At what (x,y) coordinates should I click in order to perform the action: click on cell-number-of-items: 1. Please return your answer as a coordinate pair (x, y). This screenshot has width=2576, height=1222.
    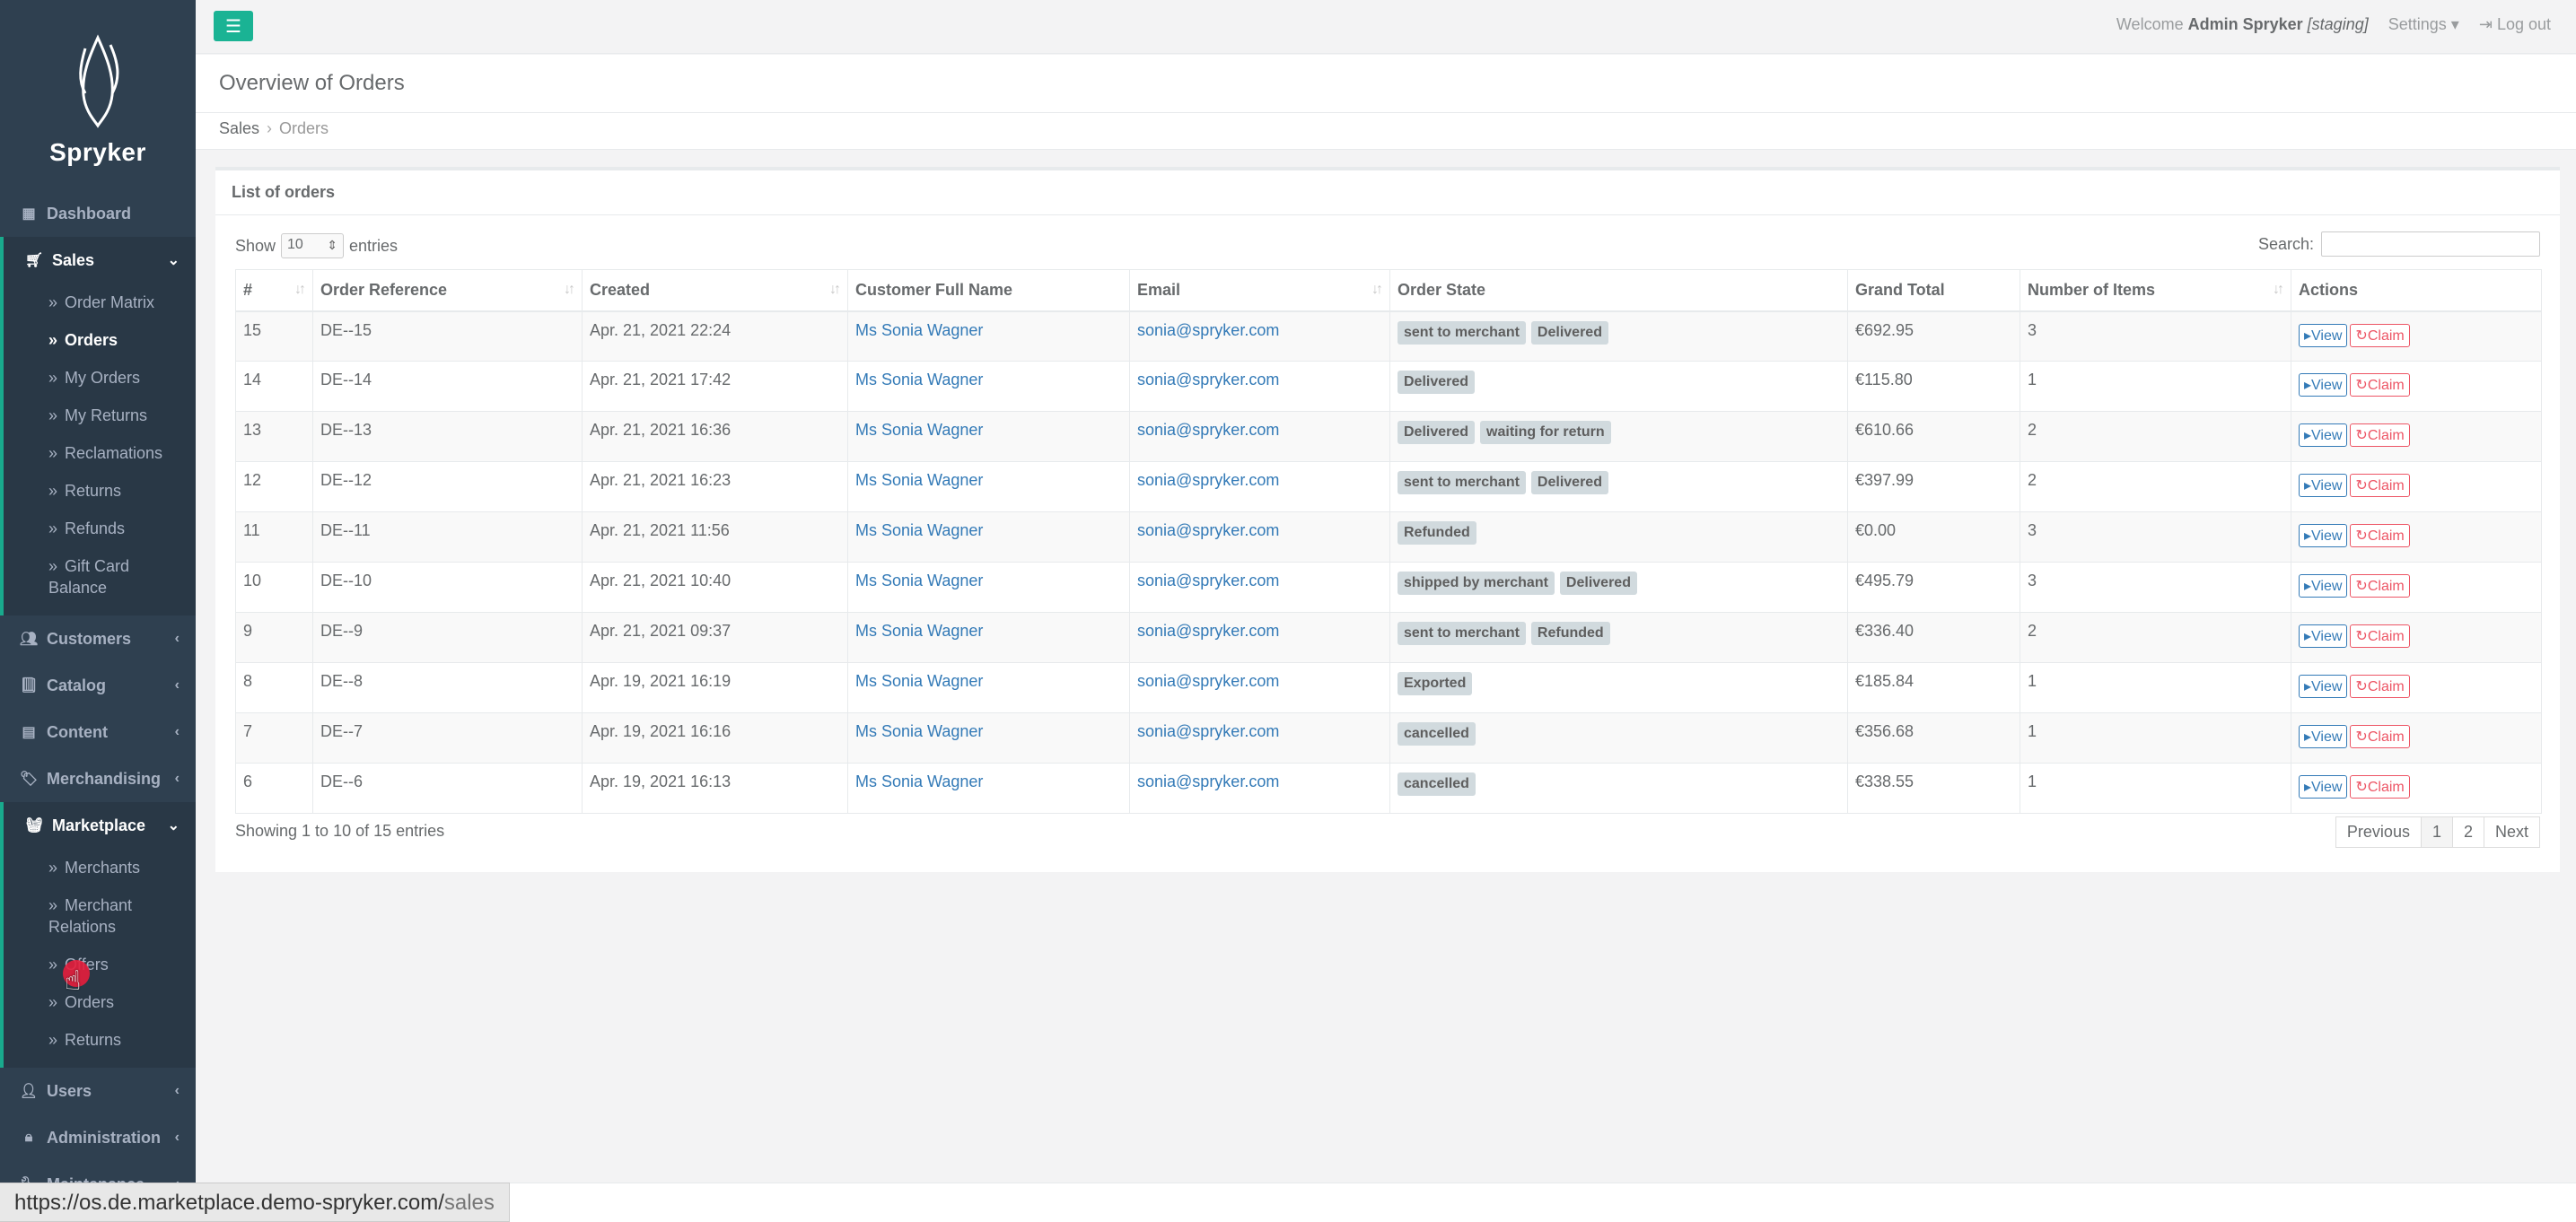
    Looking at the image, I should click on (2155, 386).